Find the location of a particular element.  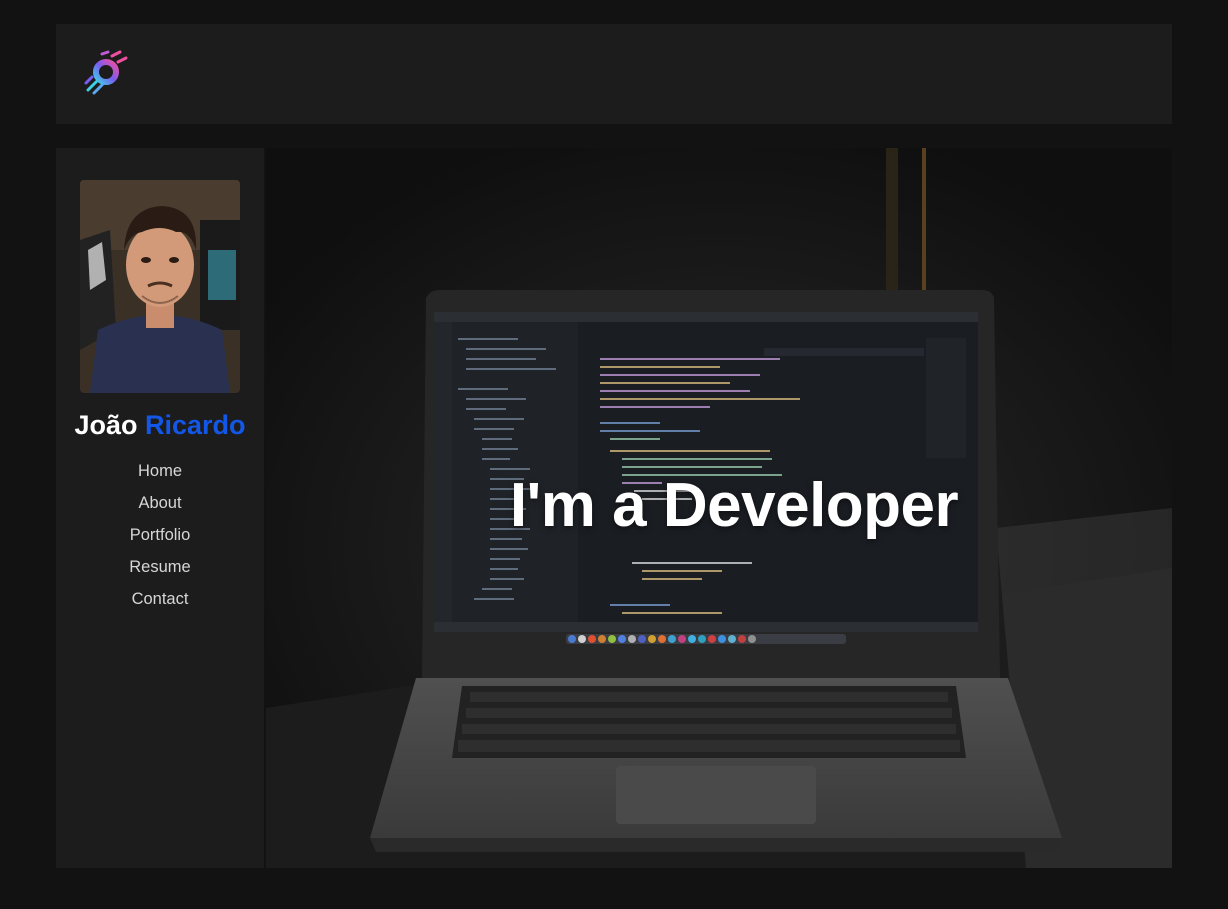

nav-item-resume: Resume is located at coordinates (160, 571).